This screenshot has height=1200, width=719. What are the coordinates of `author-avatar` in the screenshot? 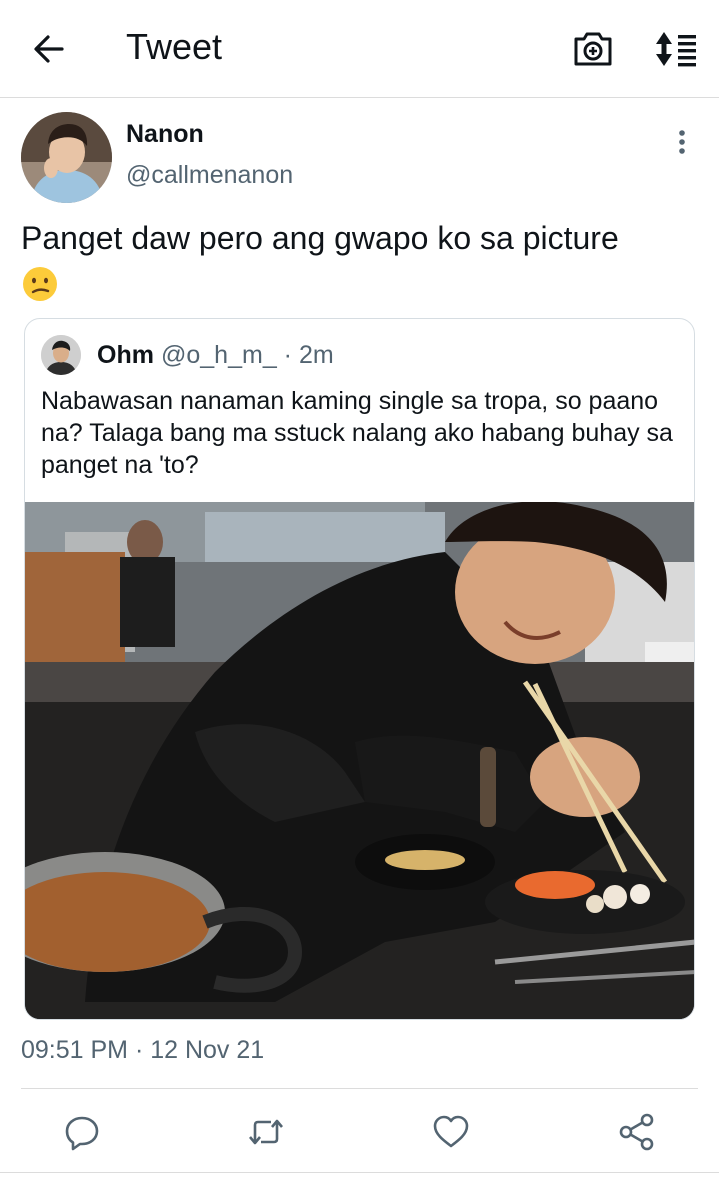 It's located at (66, 157).